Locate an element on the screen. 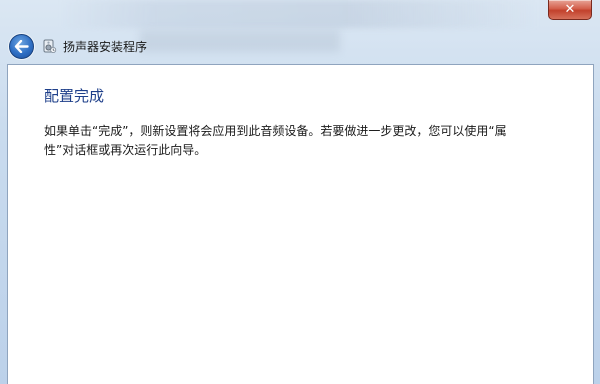 This screenshot has width=600, height=384. close-button: ✕ is located at coordinates (570, 10).